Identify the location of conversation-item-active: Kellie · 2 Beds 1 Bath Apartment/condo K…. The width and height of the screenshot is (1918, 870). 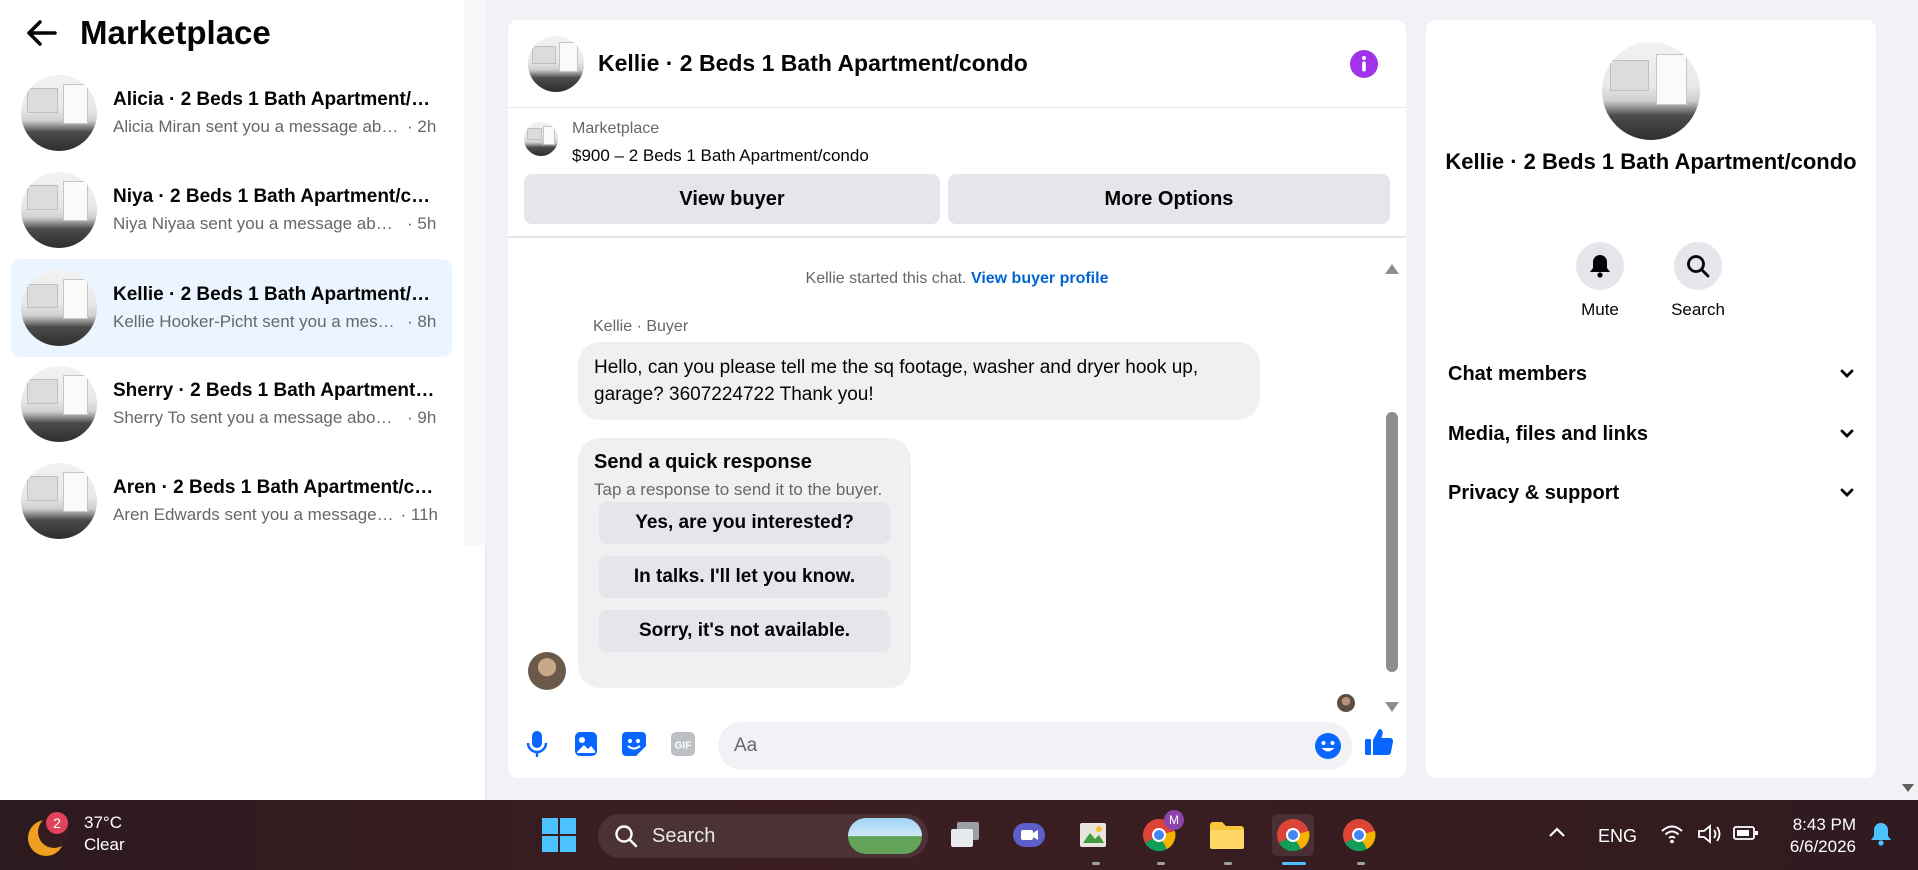
(231, 308).